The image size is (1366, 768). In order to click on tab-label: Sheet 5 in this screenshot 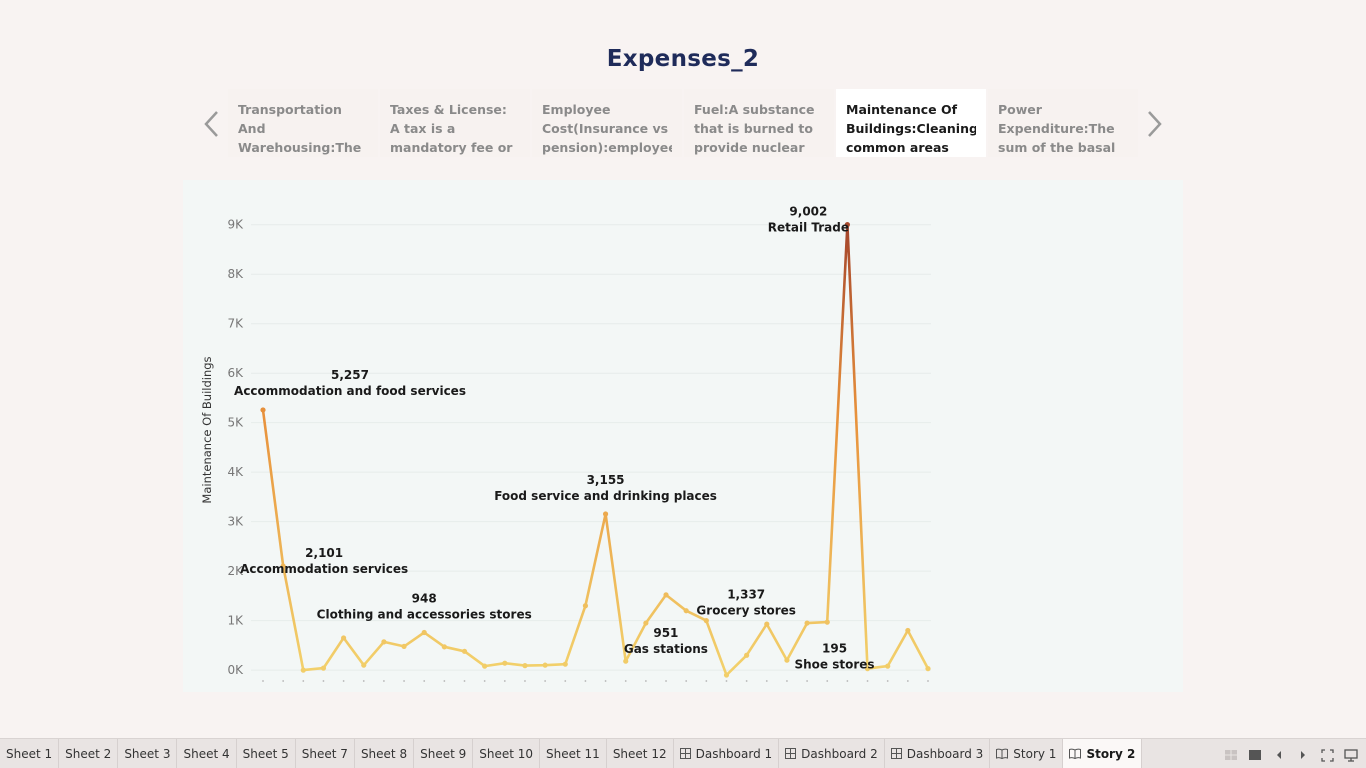, I will do `click(265, 753)`.